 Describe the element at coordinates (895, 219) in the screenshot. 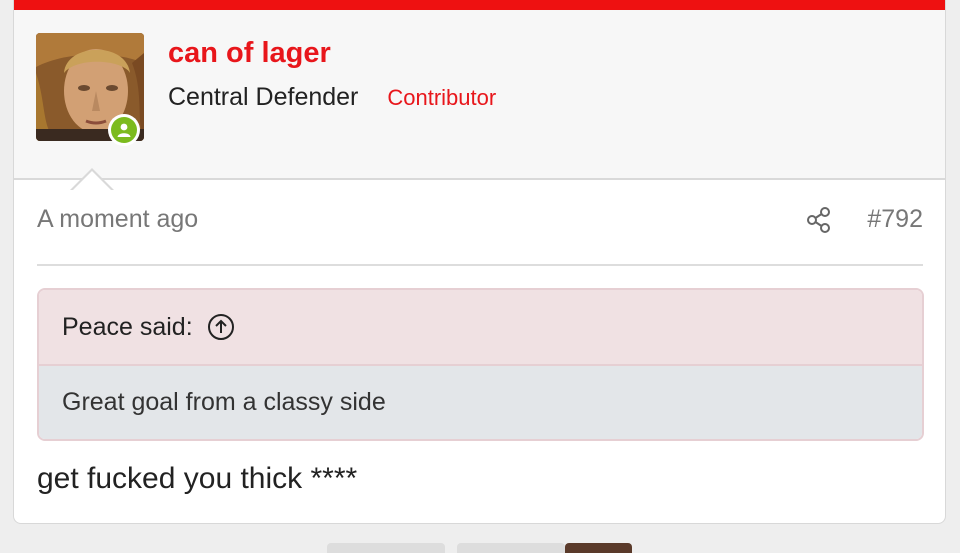

I see `post-number-link: #792` at that location.